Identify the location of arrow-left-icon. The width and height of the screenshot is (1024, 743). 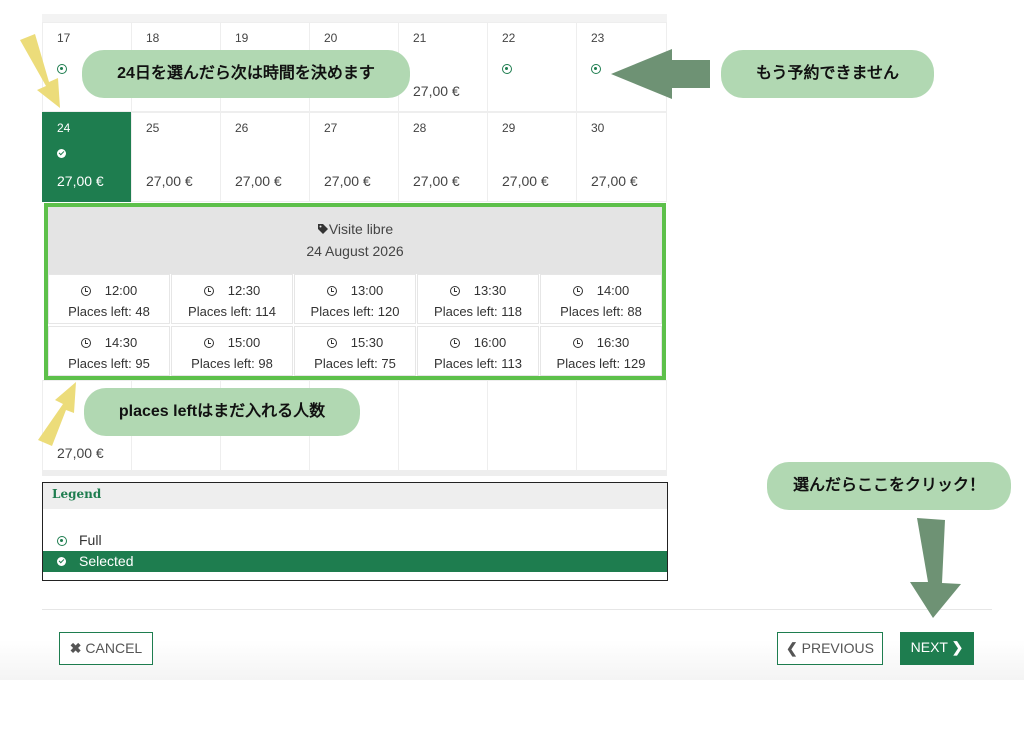
(660, 74).